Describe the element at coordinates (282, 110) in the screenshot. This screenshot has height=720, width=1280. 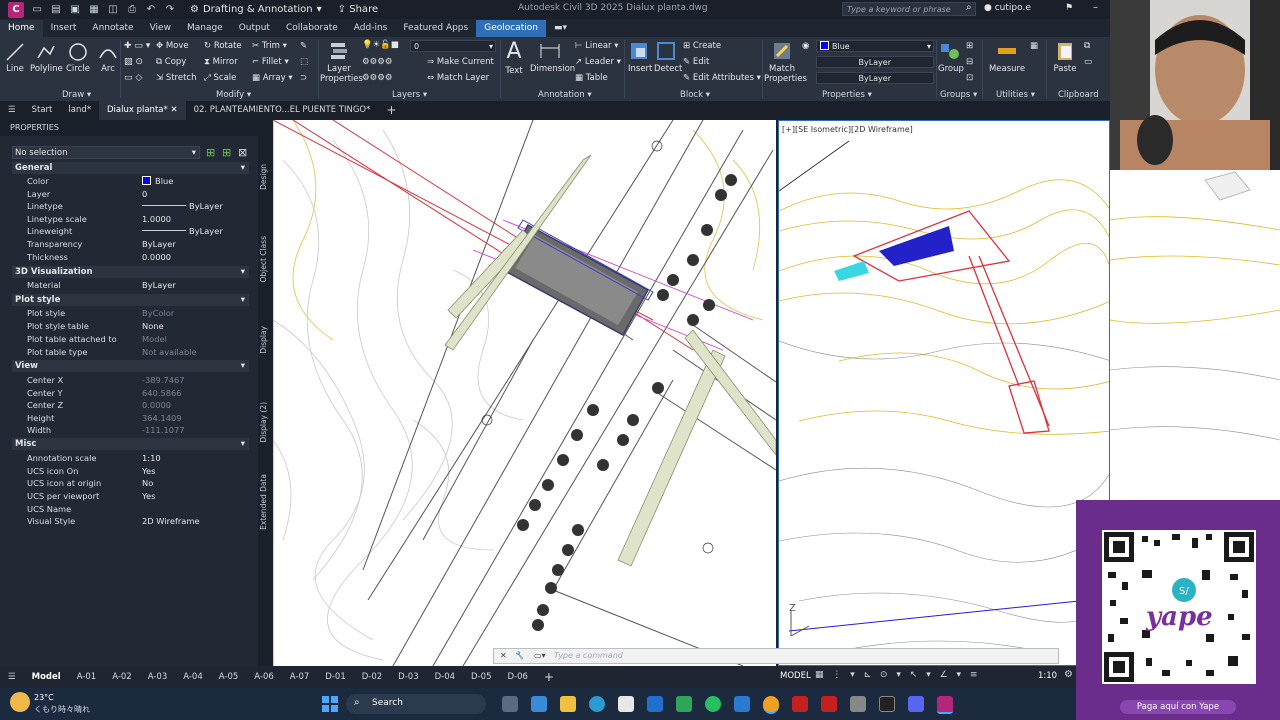
I see `file-tab-planteamiento: 02. PLANTEAMIENTO...EL PUENTE TINGO*` at that location.